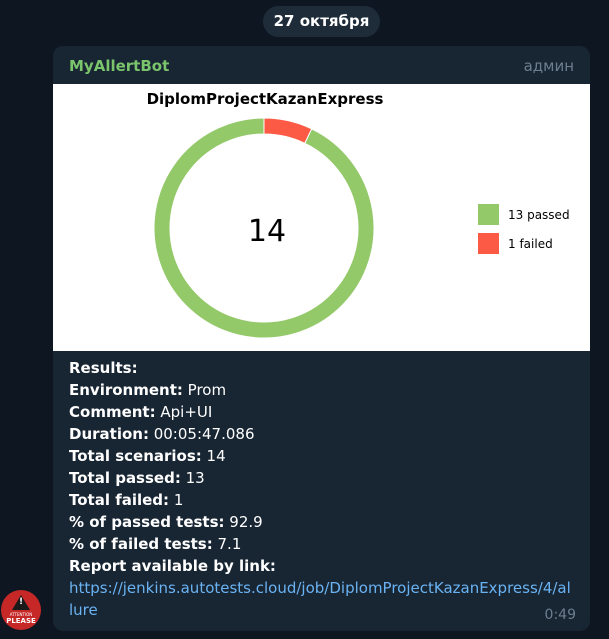 Image resolution: width=609 pixels, height=639 pixels. Describe the element at coordinates (213, 456) in the screenshot. I see `report-line-value: 14` at that location.